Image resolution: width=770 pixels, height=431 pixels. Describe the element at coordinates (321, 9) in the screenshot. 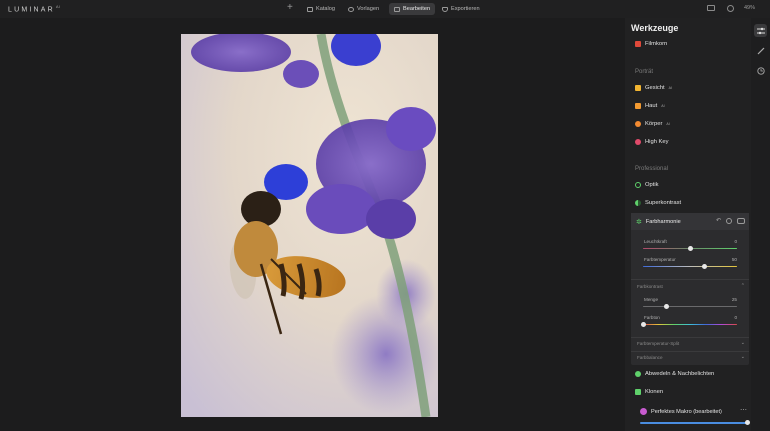

I see `tab-katalog: Katalog` at that location.